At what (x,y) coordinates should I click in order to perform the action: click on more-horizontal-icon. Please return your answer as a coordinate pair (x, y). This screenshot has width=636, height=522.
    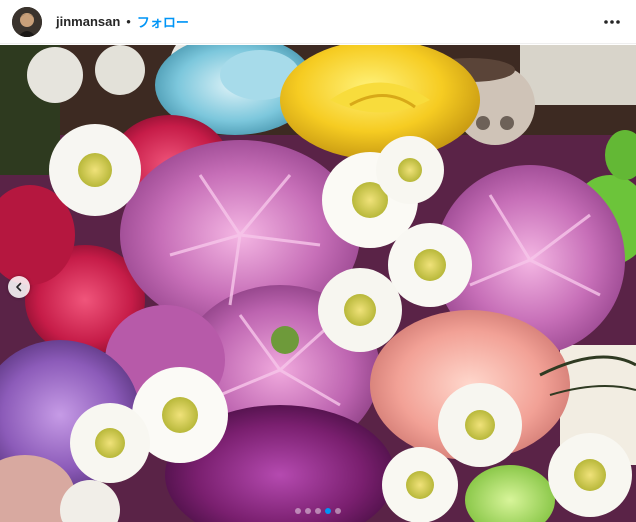
    Looking at the image, I should click on (612, 21).